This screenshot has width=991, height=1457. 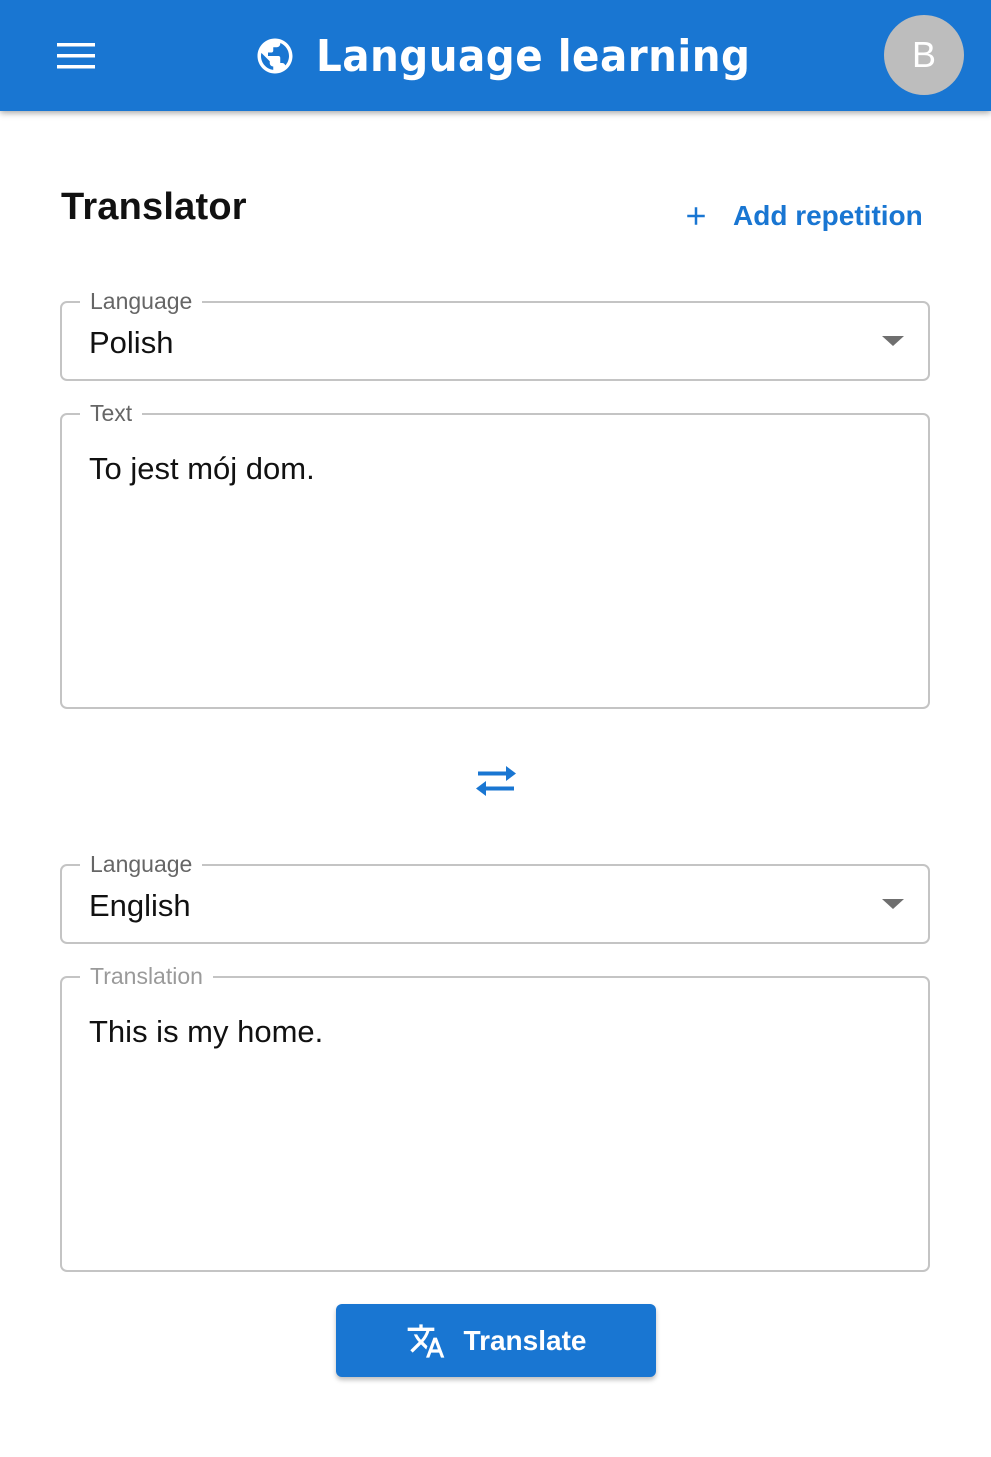 What do you see at coordinates (924, 55) in the screenshot?
I see `avatar: B` at bounding box center [924, 55].